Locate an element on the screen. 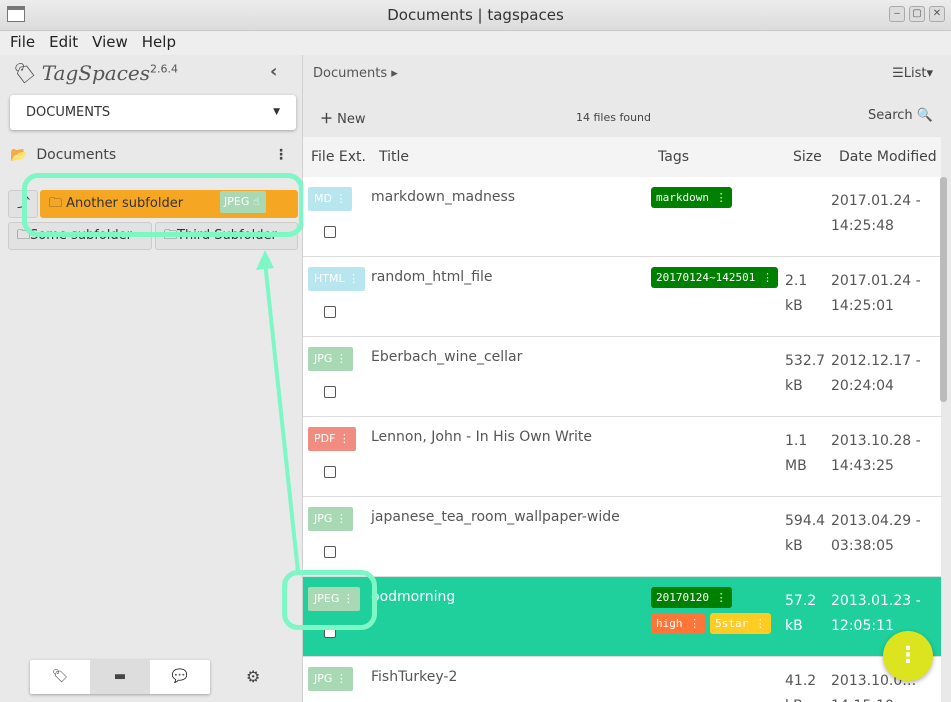  menu-view: View is located at coordinates (110, 43).